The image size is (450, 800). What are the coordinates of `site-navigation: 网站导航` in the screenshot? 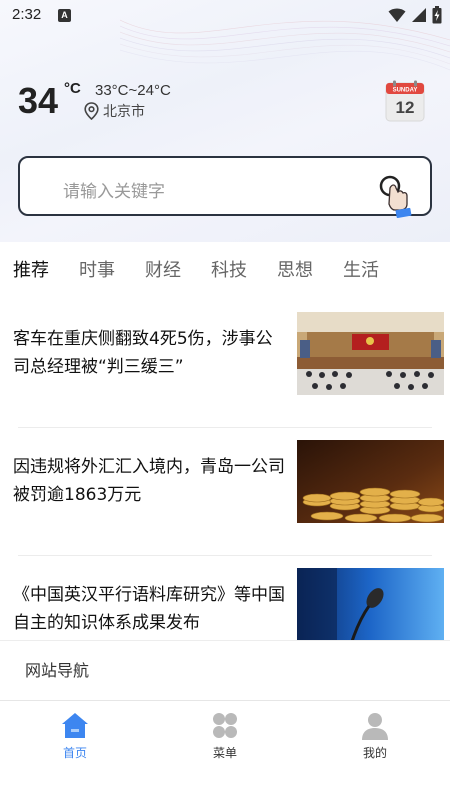 It's located at (225, 670).